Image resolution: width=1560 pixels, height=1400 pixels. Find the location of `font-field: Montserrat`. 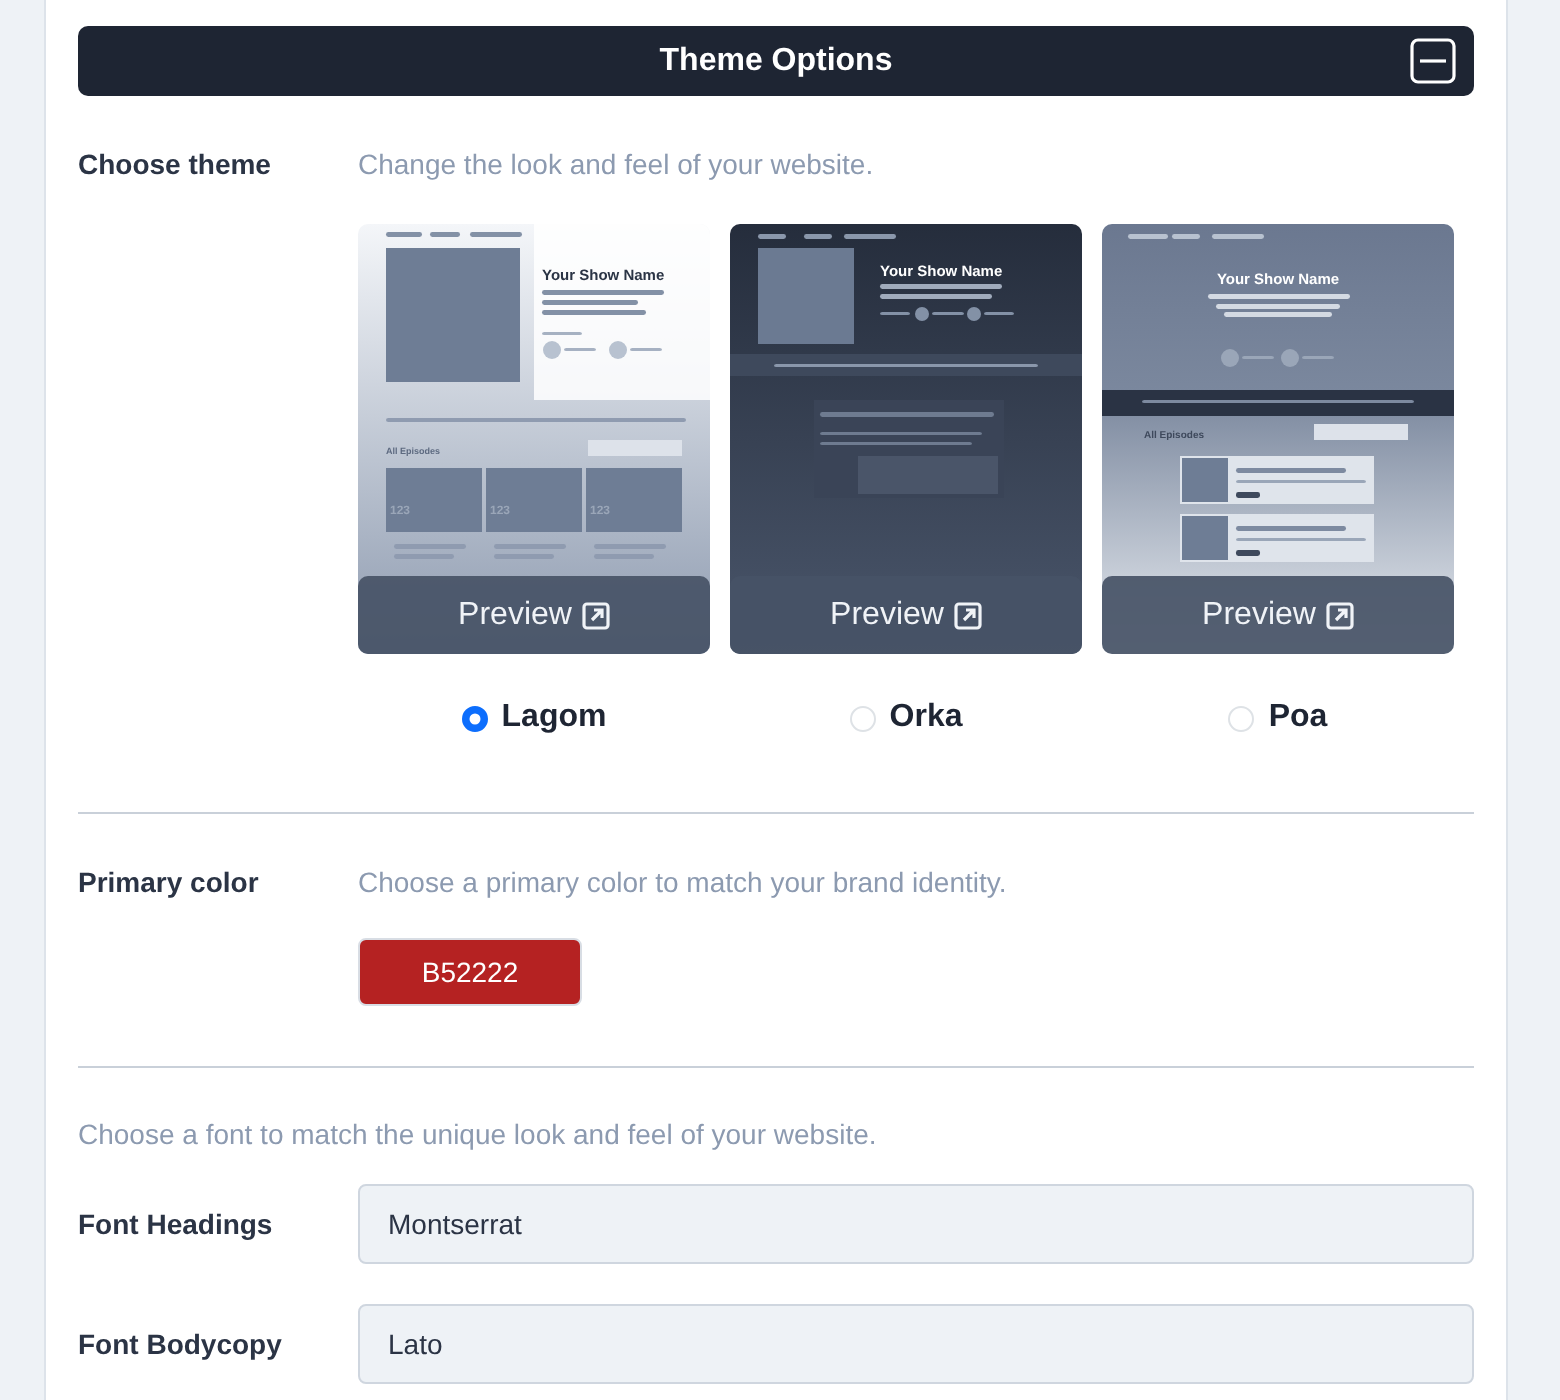

font-field: Montserrat is located at coordinates (916, 1224).